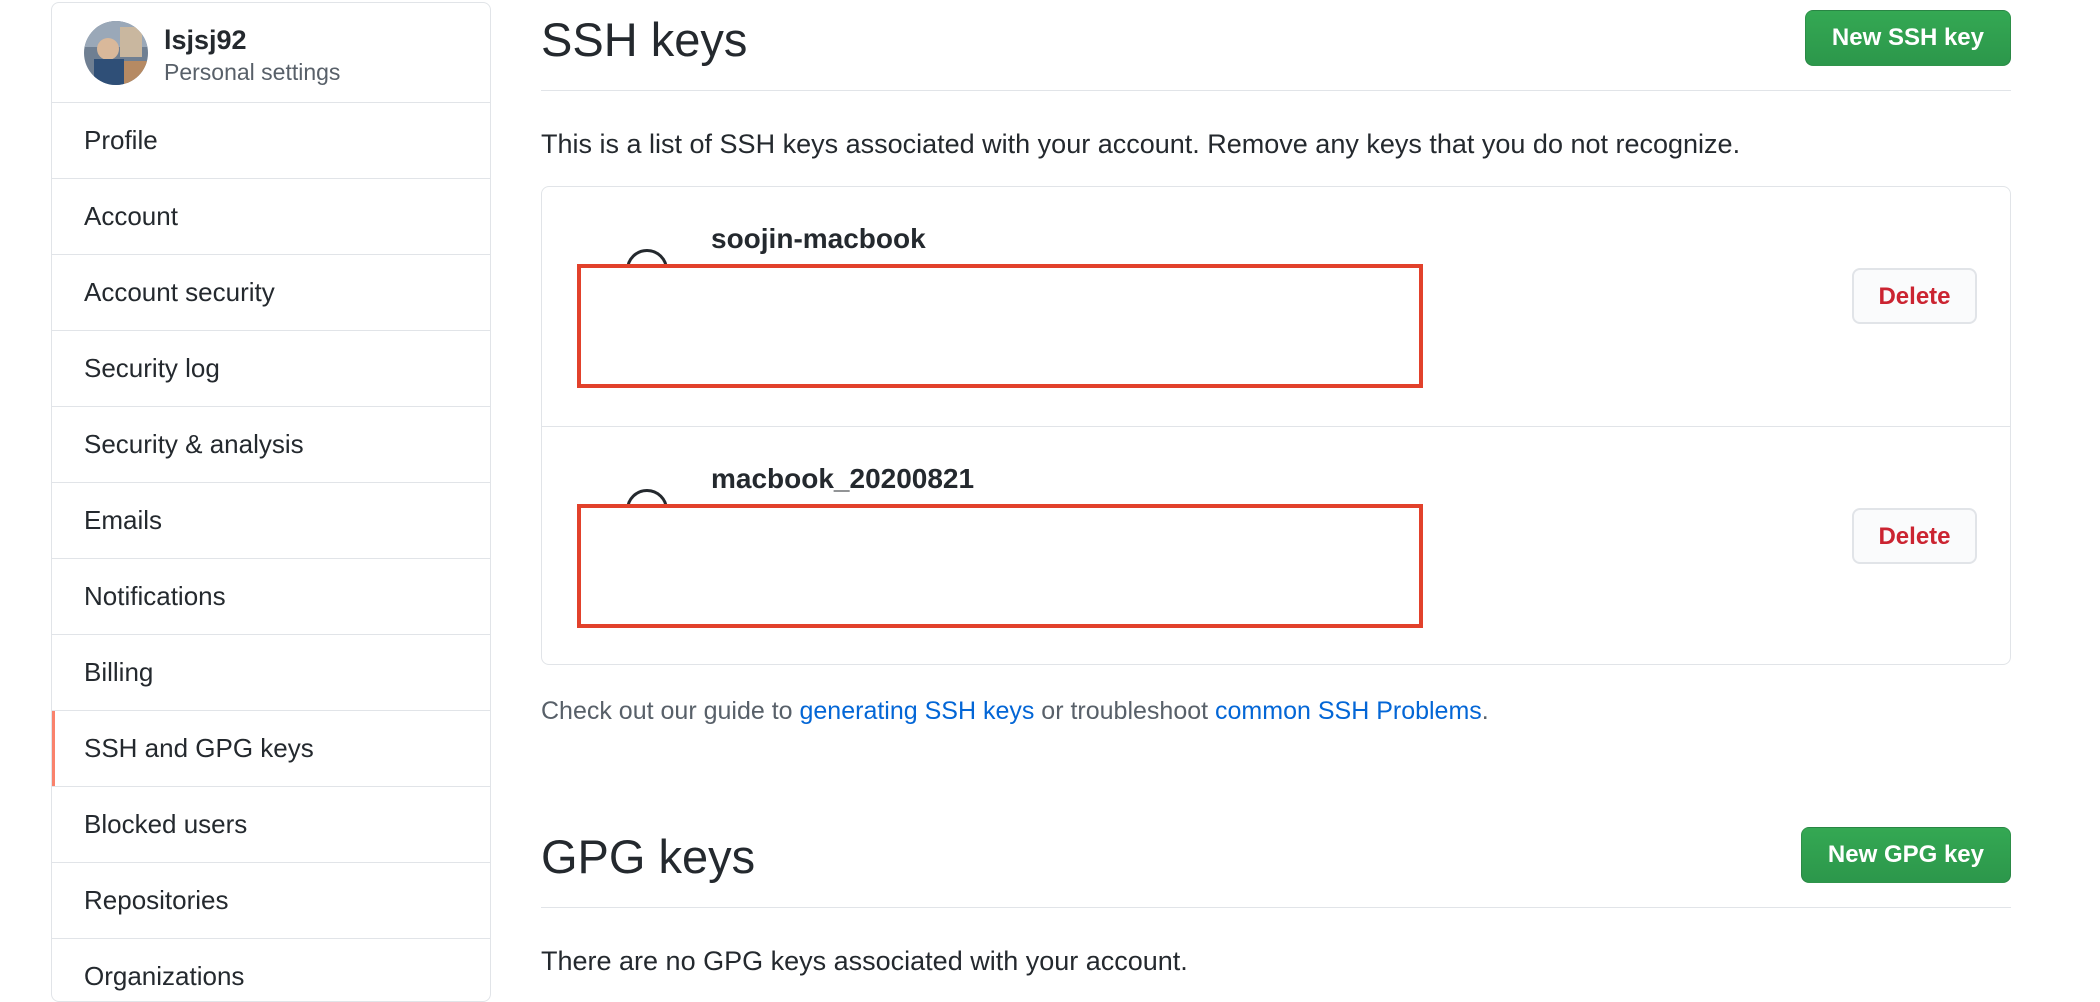  I want to click on help-middle: or troubleshoot, so click(1125, 711).